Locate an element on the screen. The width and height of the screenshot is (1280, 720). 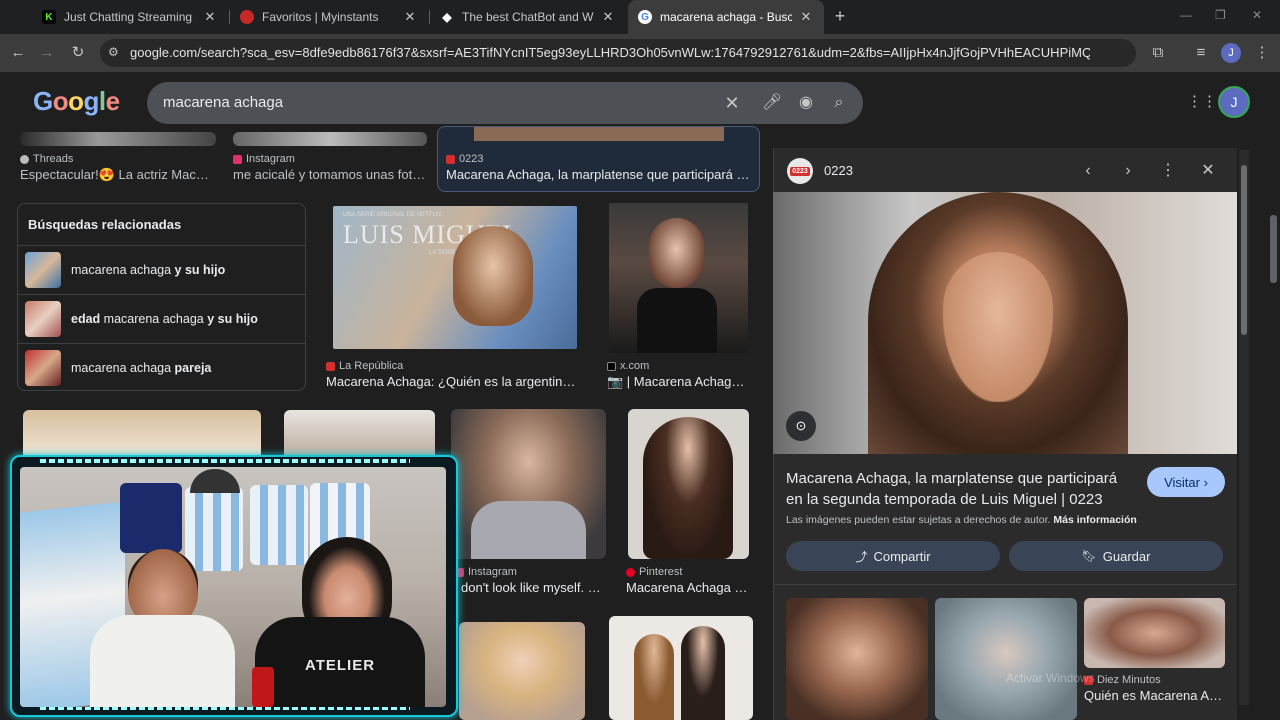
clear-icon: ✕ is located at coordinates (732, 103).